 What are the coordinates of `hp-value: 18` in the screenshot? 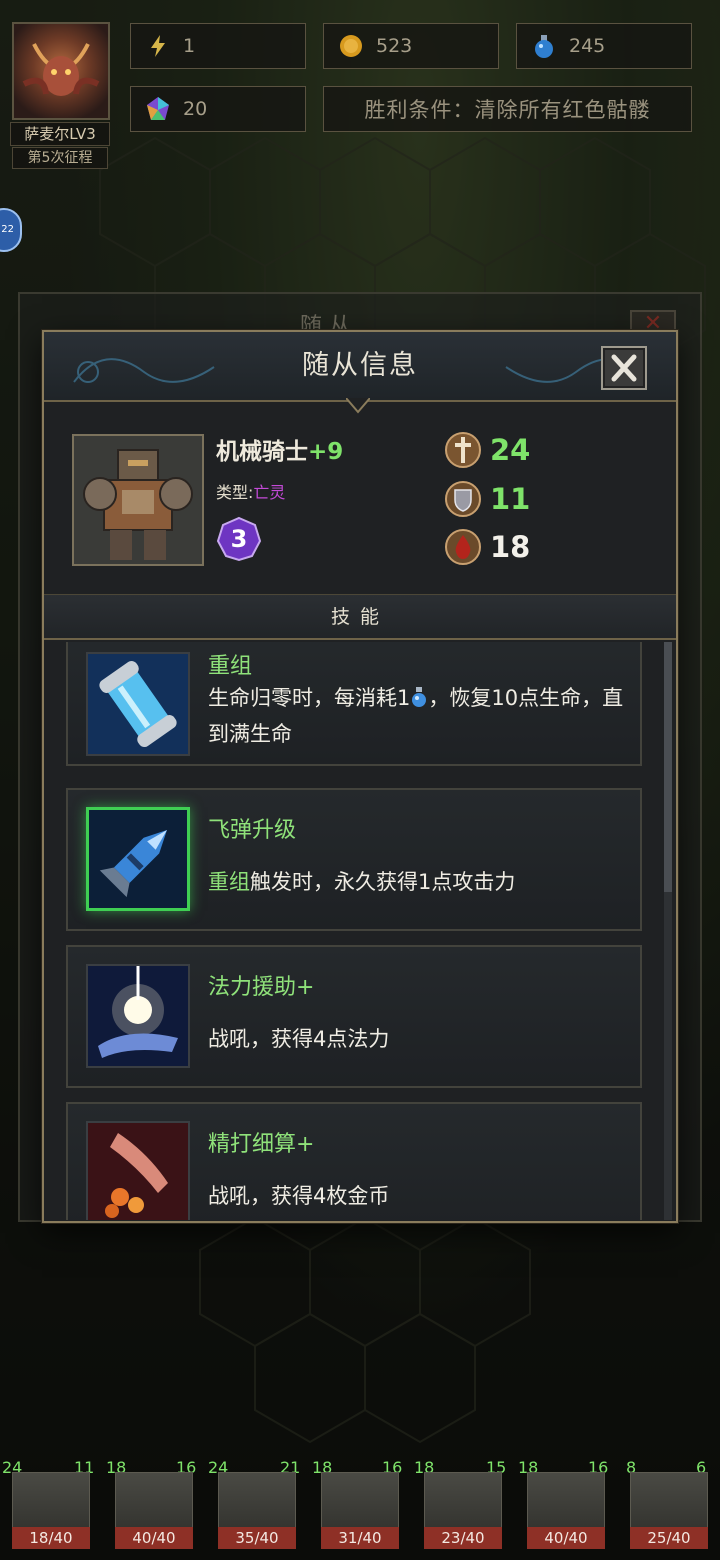 It's located at (510, 547).